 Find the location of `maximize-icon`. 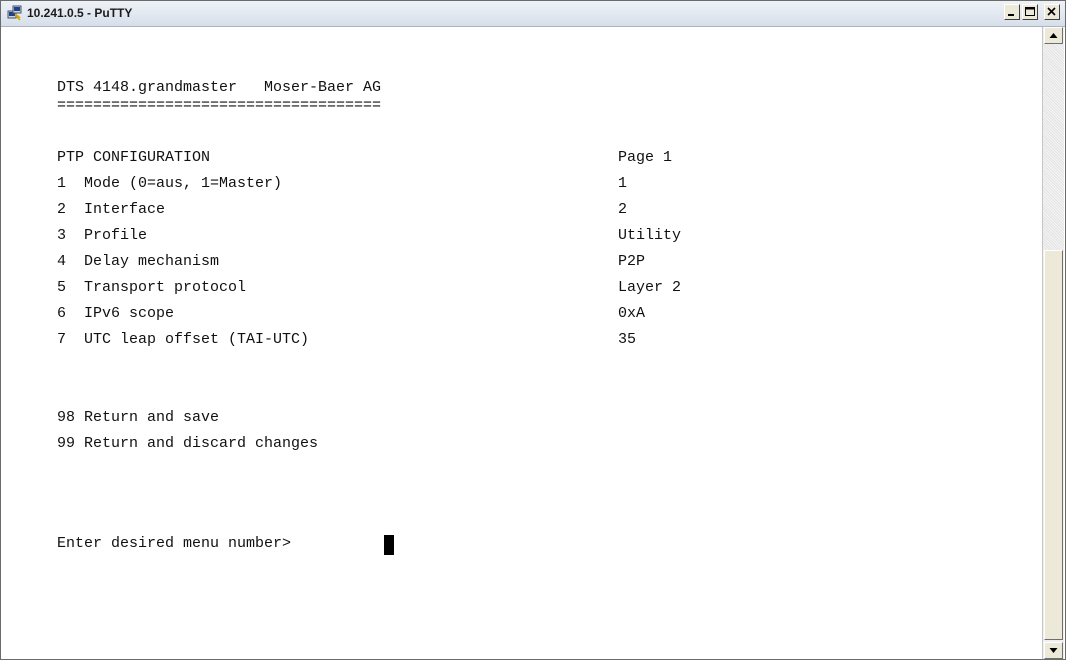

maximize-icon is located at coordinates (1030, 11).